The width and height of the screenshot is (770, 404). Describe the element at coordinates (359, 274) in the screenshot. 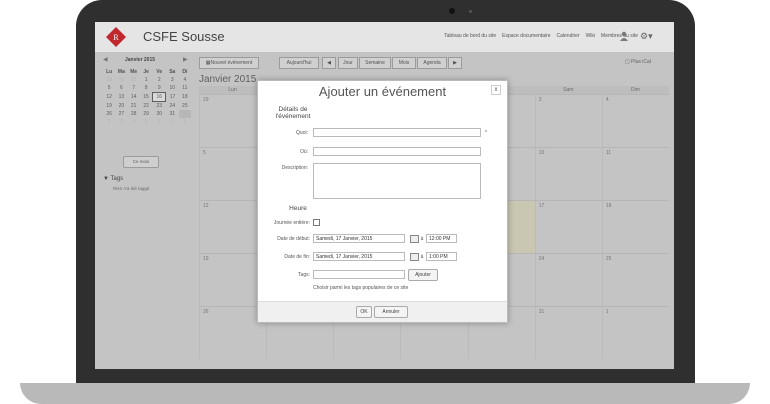

I see `tags-input` at that location.